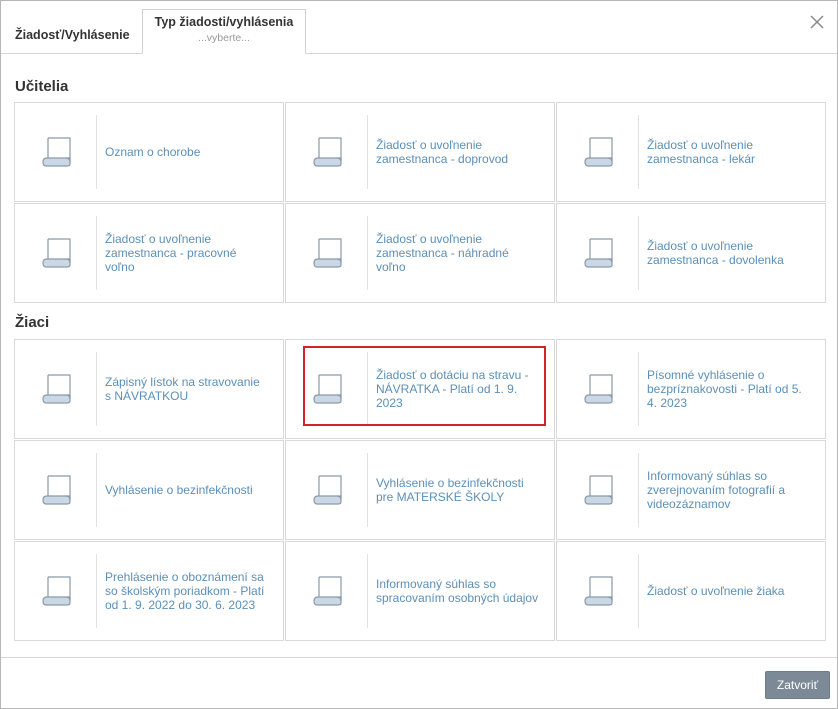 This screenshot has width=838, height=709. What do you see at coordinates (179, 490) in the screenshot?
I see `card-label: Vyhlásenie o bezinfekčnosti` at bounding box center [179, 490].